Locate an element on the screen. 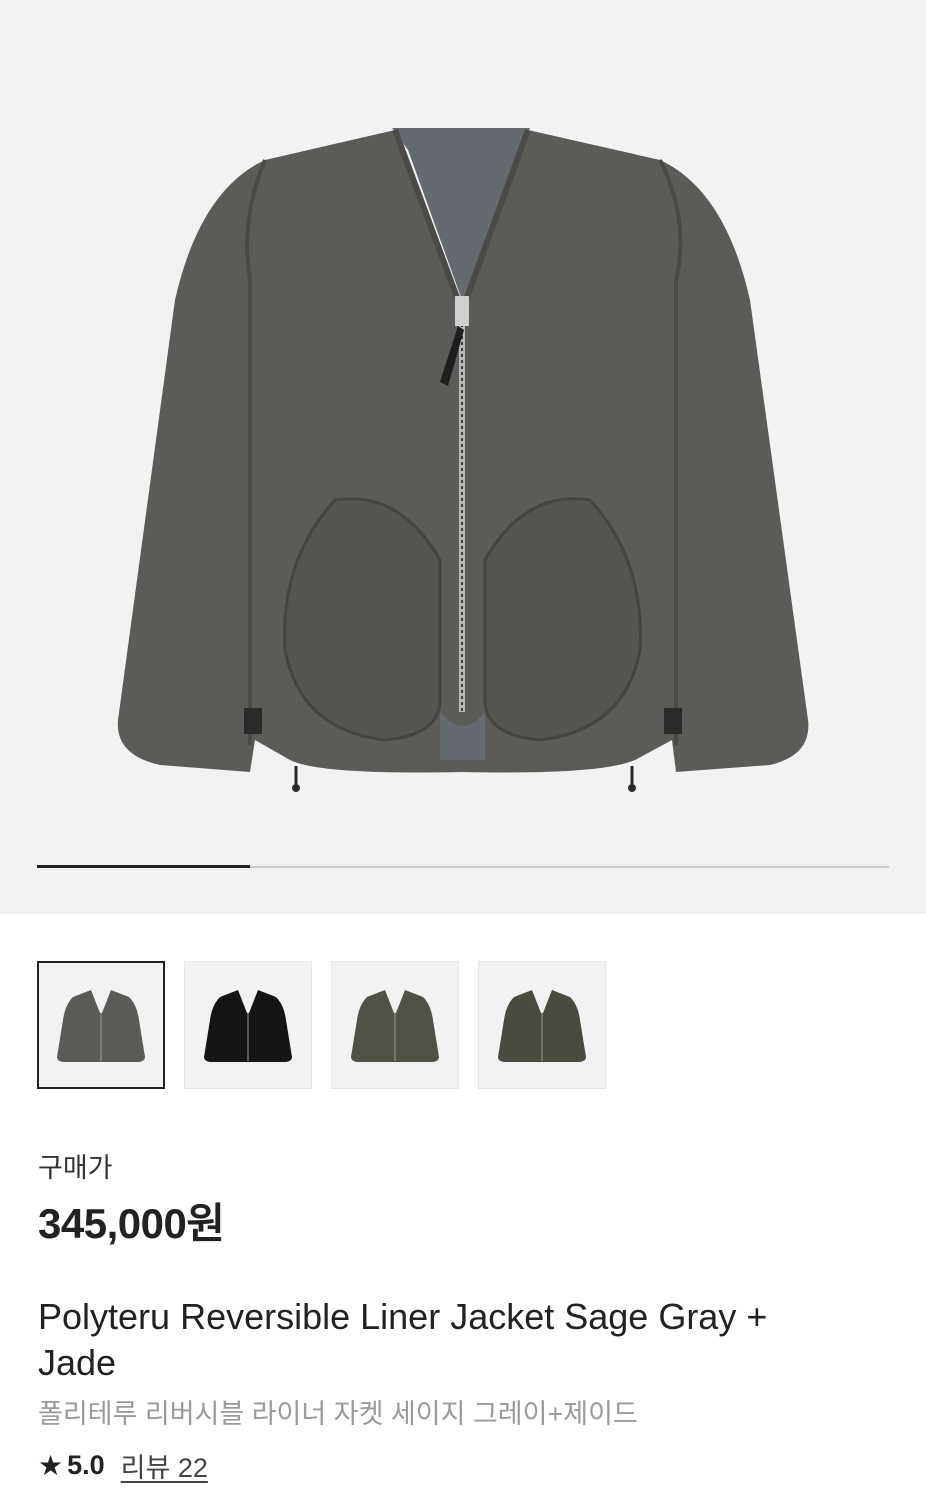 The image size is (926, 1500). rating-score: 5.0 is located at coordinates (86, 1465).